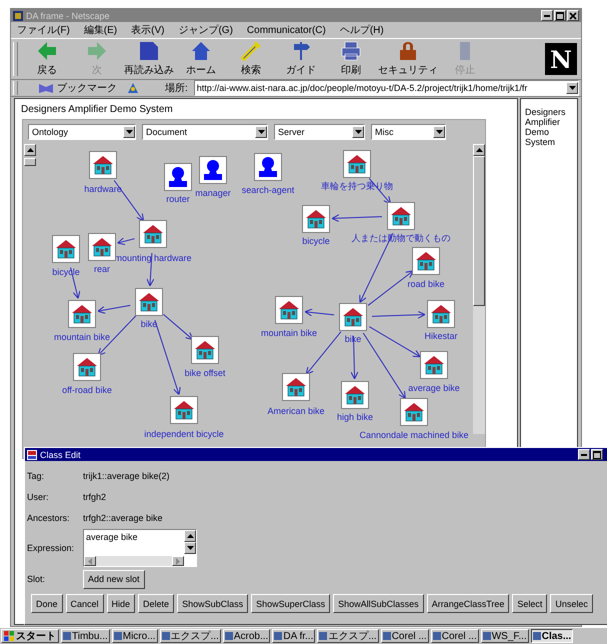 The image size is (607, 644). I want to click on toolbar-button: ガイド, so click(301, 59).